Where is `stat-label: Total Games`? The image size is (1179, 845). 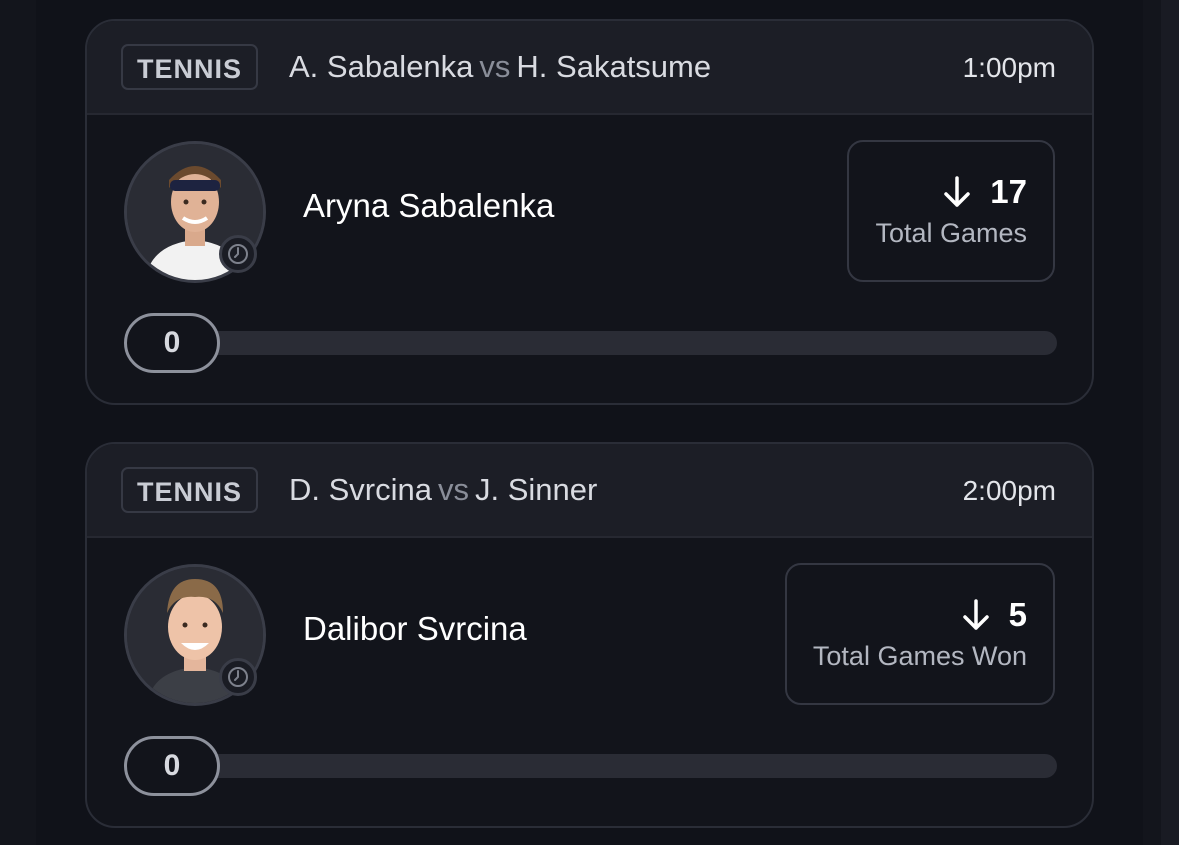 stat-label: Total Games is located at coordinates (951, 233).